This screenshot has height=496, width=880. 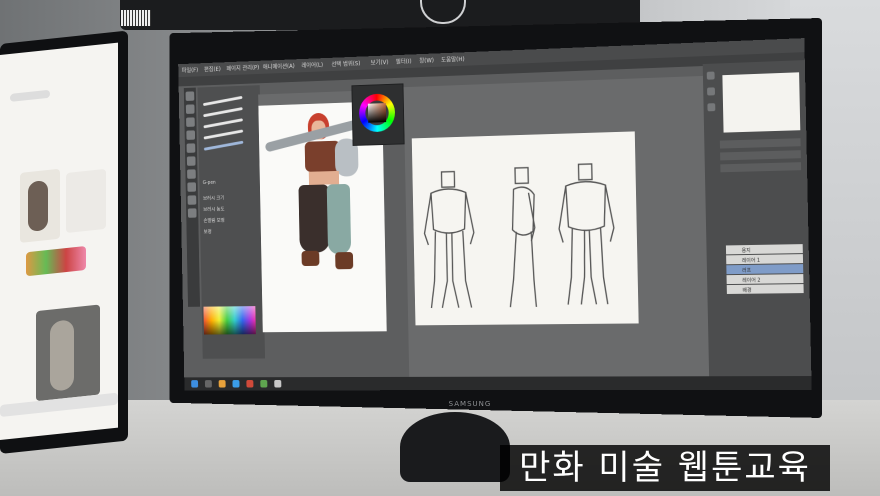 I want to click on correction-label: 보정, so click(x=207, y=232).